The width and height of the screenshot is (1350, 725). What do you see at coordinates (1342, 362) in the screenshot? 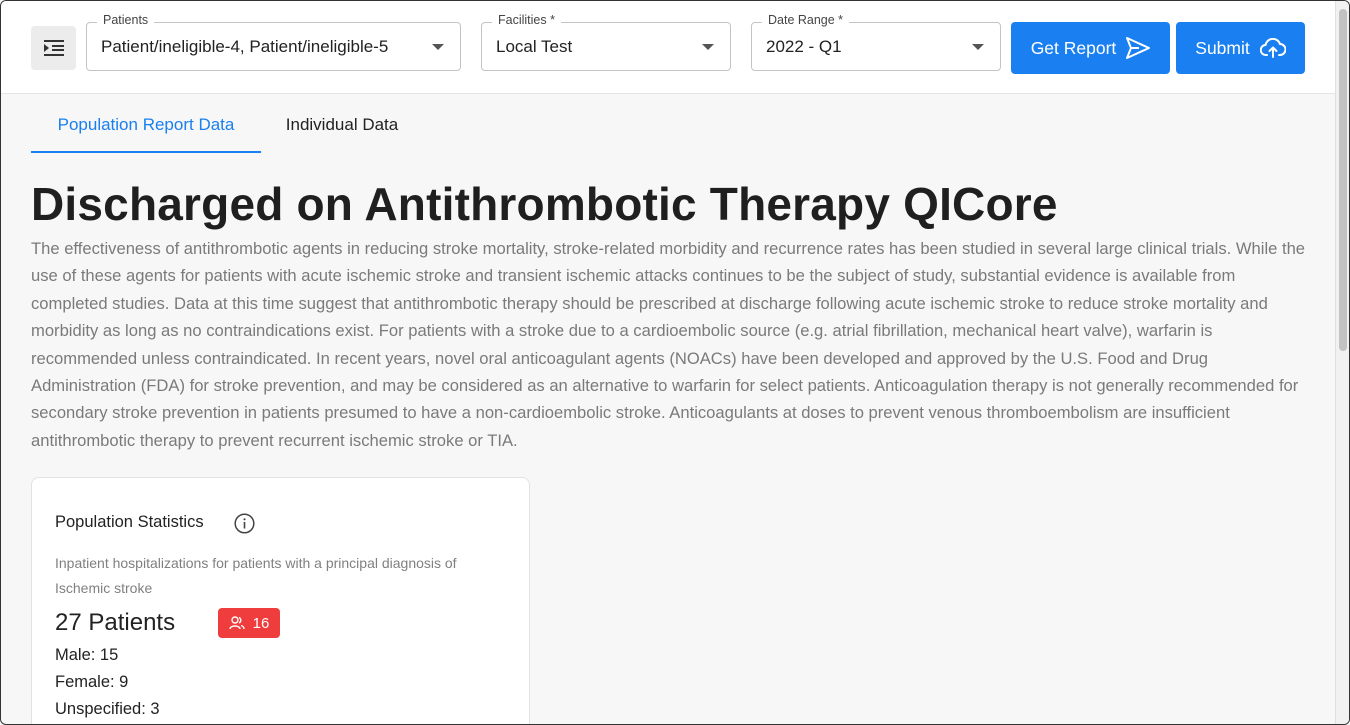
I see `vertical-scrollbar` at bounding box center [1342, 362].